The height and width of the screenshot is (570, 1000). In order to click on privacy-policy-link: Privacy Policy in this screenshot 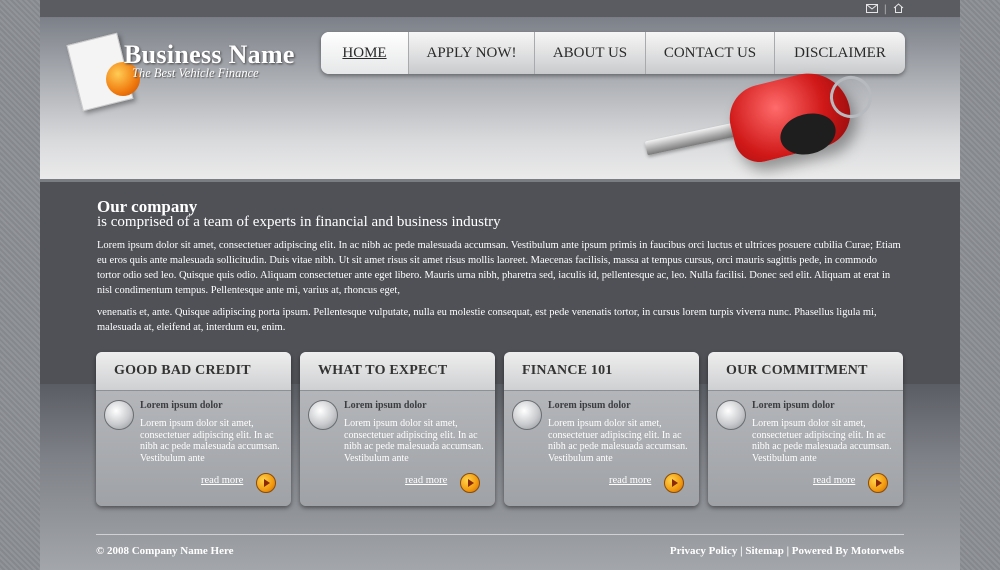, I will do `click(704, 551)`.